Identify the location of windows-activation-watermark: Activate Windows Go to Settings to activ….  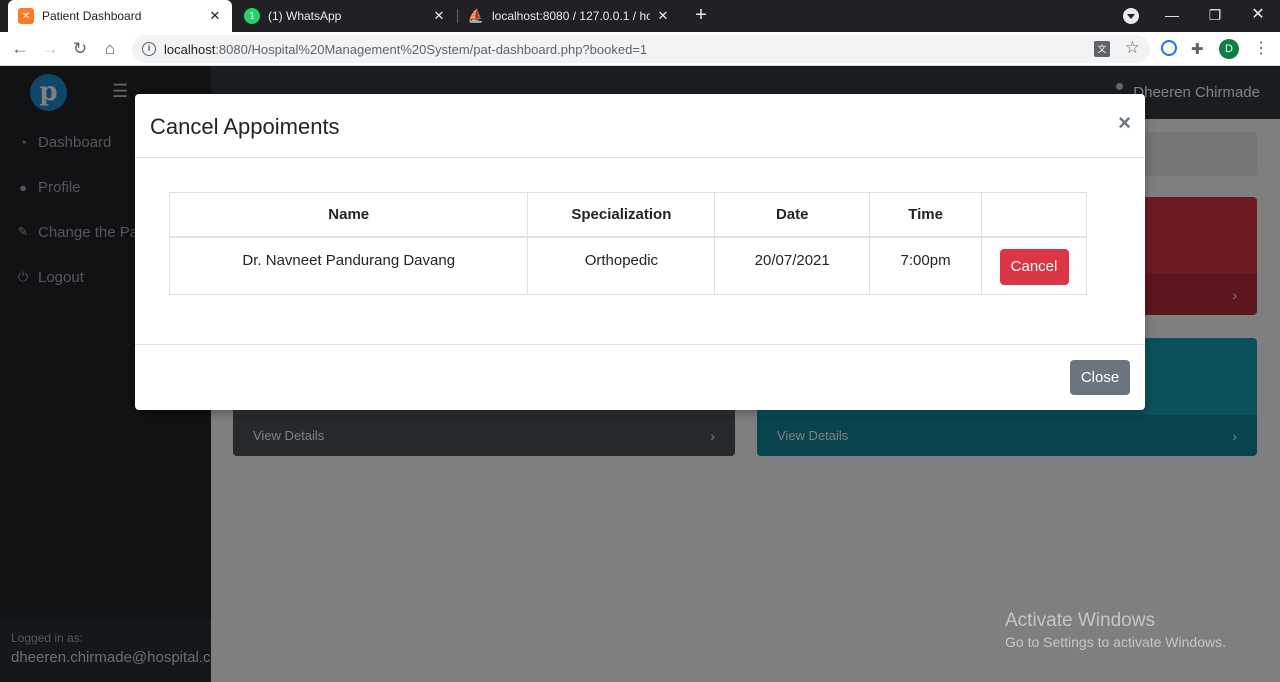
(1115, 630).